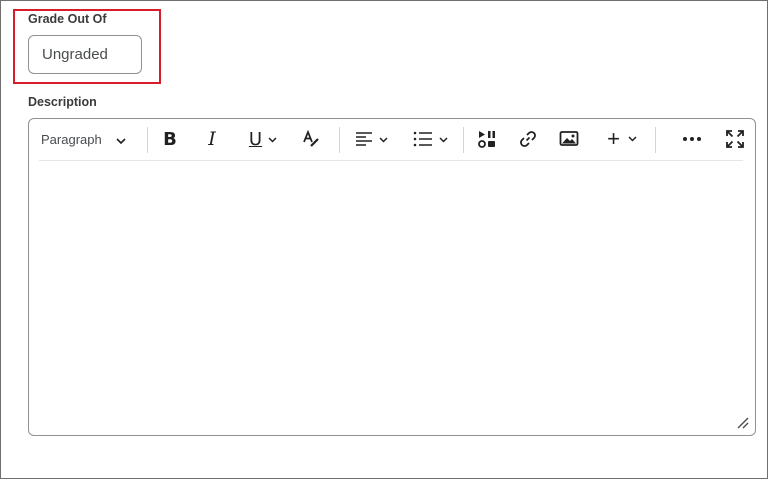 The image size is (768, 479). I want to click on more-icon, so click(692, 139).